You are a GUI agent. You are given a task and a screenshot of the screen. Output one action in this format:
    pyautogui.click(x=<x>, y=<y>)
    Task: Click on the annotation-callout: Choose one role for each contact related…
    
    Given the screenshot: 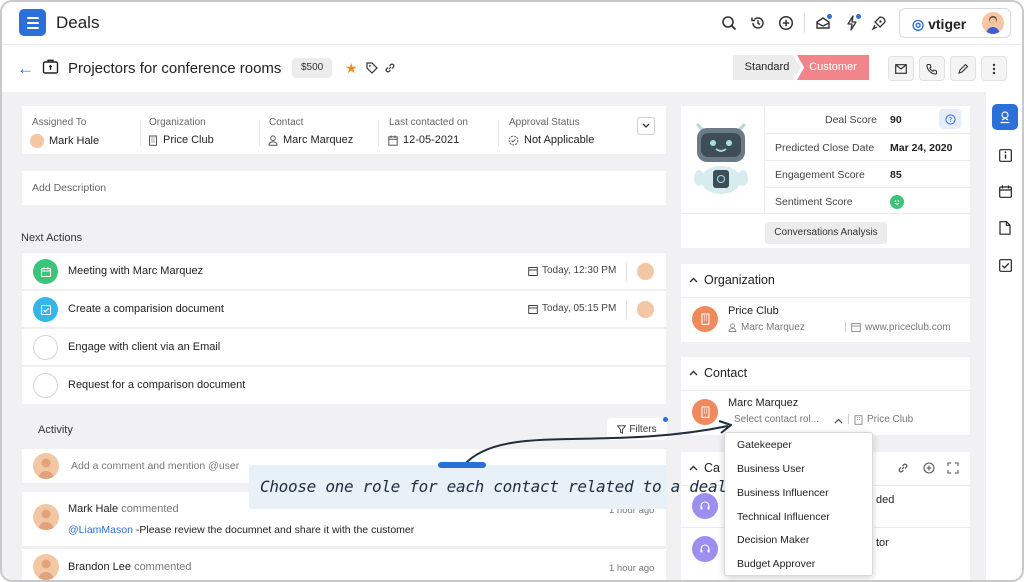 What is the action you would take?
    pyautogui.click(x=488, y=485)
    